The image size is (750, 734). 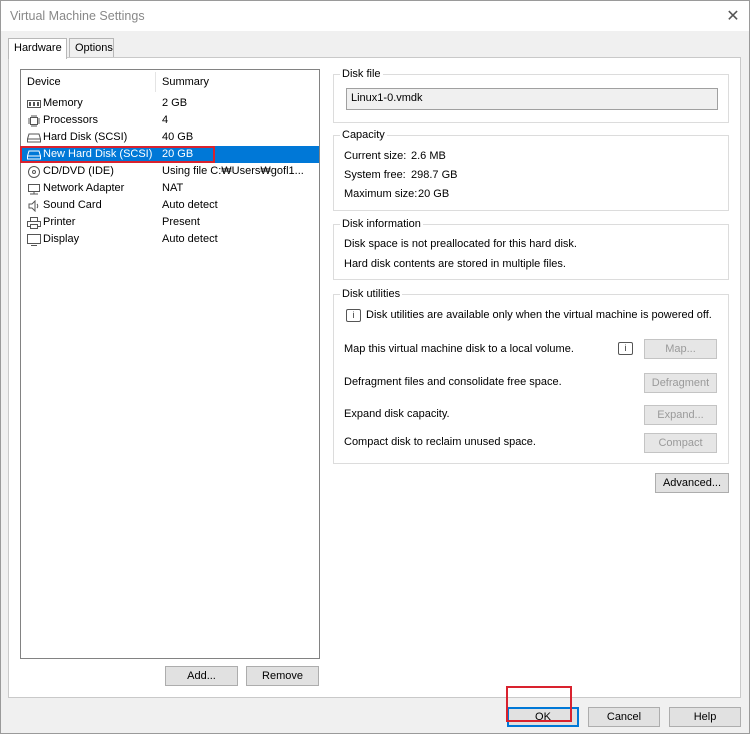 I want to click on title-bar: Virtual Machine Settings ✕, so click(x=375, y=16).